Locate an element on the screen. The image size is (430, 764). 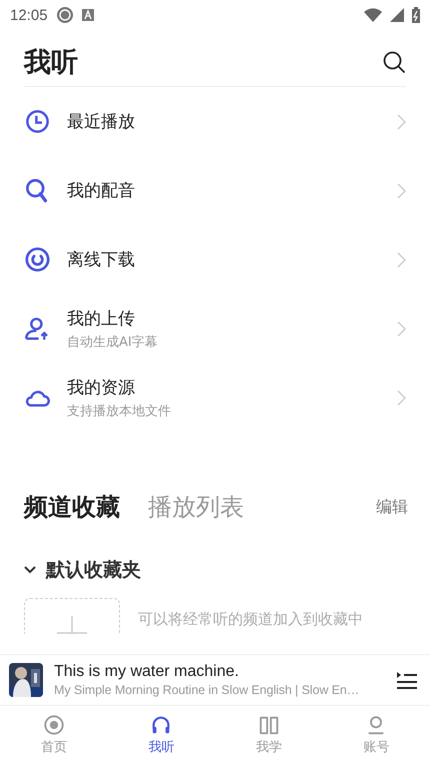
menu-item-title: 我的资源 is located at coordinates (101, 387).